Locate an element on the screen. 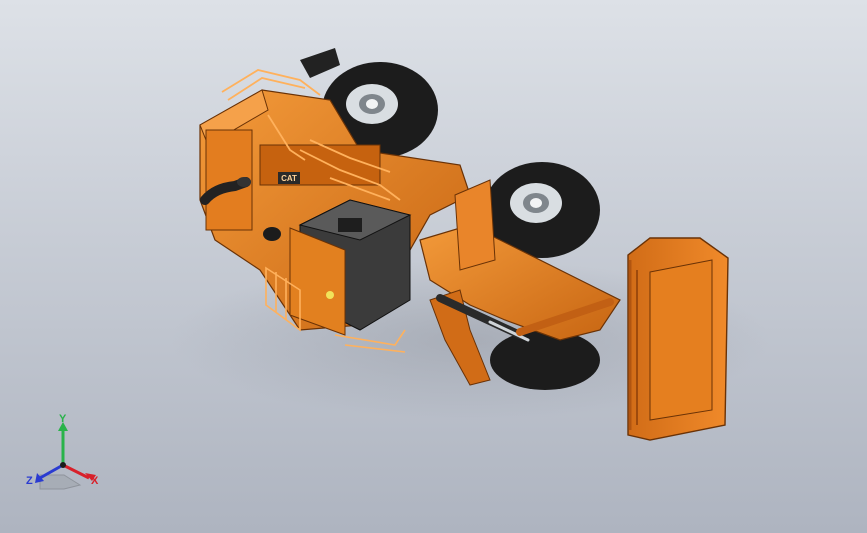  brand-badge-text: CAT is located at coordinates (289, 178).